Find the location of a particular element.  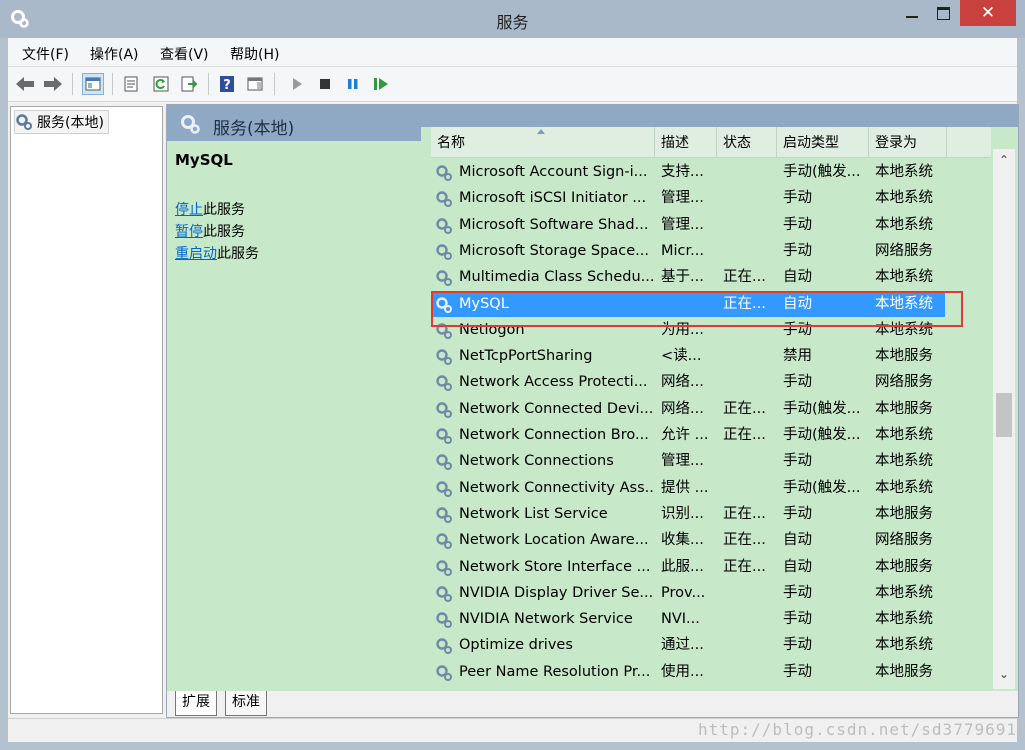

table-row: Microsoft Storage Space... Micr... 手动 网络服务 is located at coordinates (711, 251).